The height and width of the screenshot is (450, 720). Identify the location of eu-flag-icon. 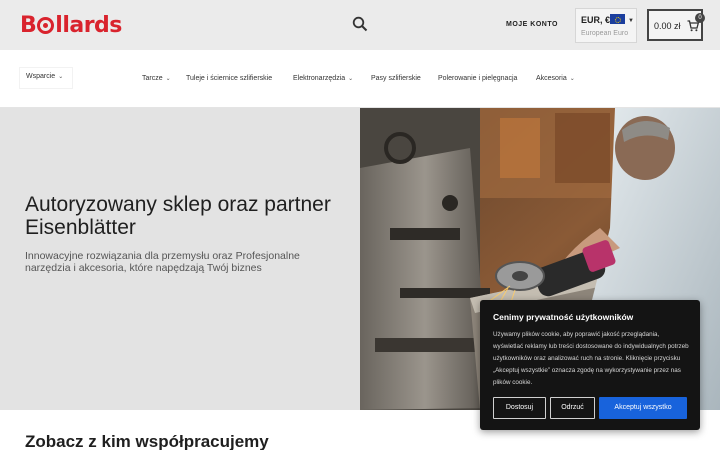
(617, 19).